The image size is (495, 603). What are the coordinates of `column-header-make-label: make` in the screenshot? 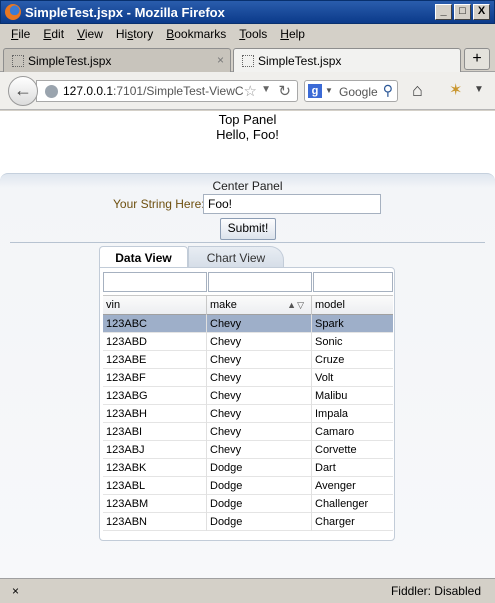 It's located at (223, 305).